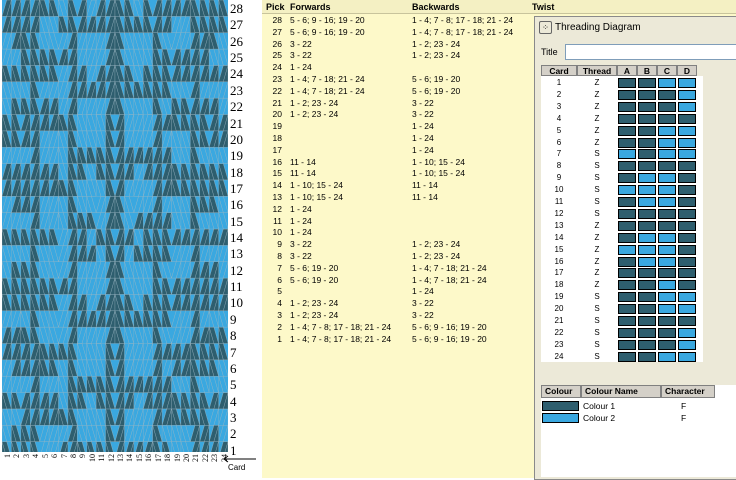  I want to click on table-row: 20 1 - 2; 23 - 24 3 - 22, so click(395, 115).